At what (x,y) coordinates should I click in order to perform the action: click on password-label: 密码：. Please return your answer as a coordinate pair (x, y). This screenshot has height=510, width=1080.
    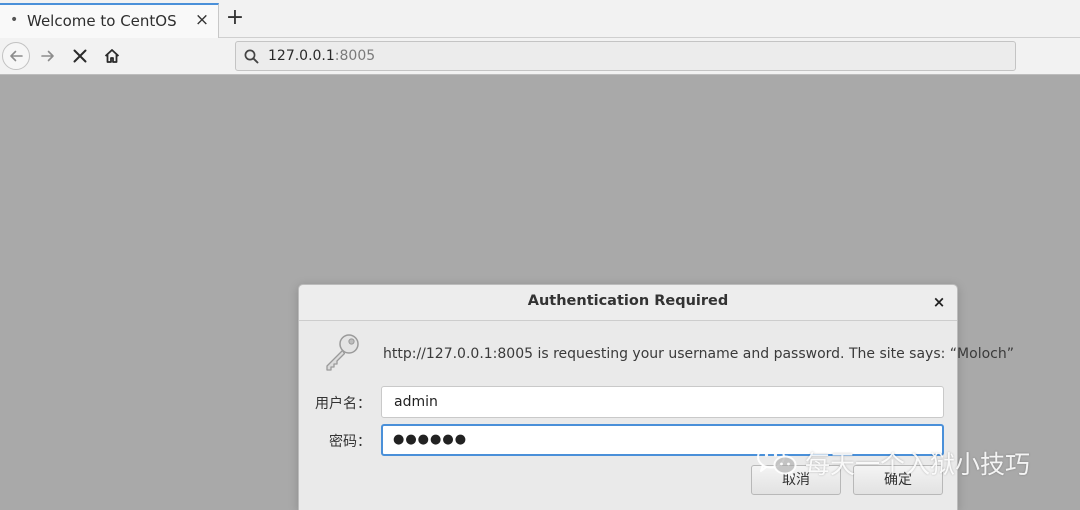
    Looking at the image, I should click on (350, 442).